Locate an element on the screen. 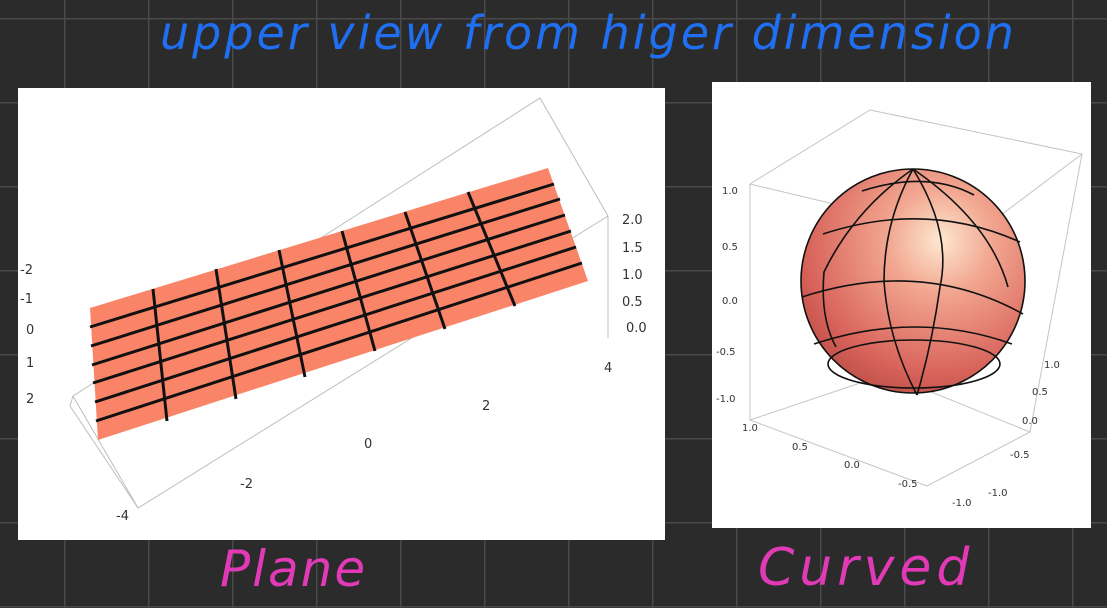 This screenshot has width=1107, height=608. plane-z-tick-label: 1.0 is located at coordinates (632, 275).